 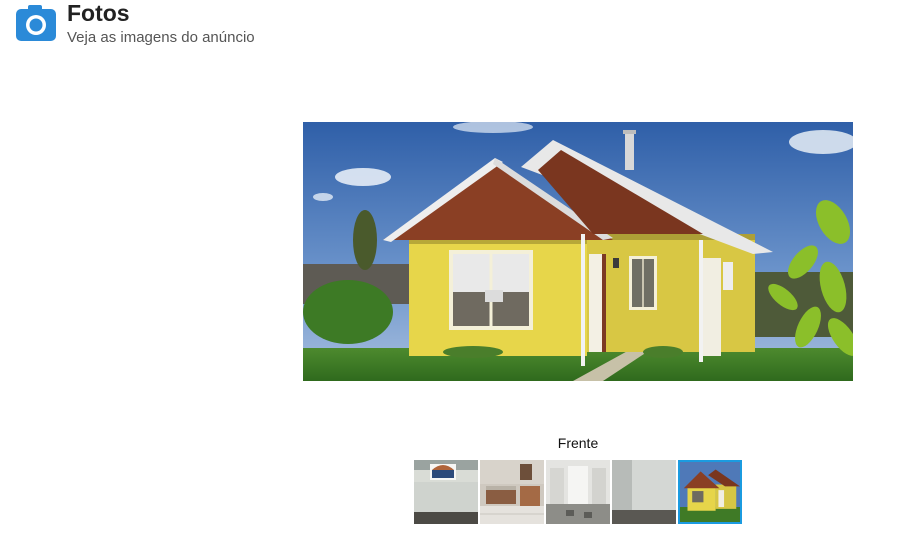 I want to click on thumbnail-house-front, so click(x=710, y=492).